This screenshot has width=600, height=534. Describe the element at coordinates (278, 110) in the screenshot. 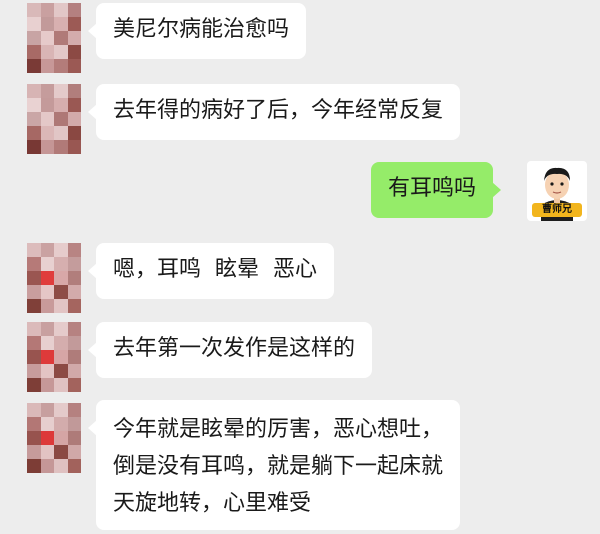

I see `message-text: 去年得的病好了后，今年经常反复` at that location.